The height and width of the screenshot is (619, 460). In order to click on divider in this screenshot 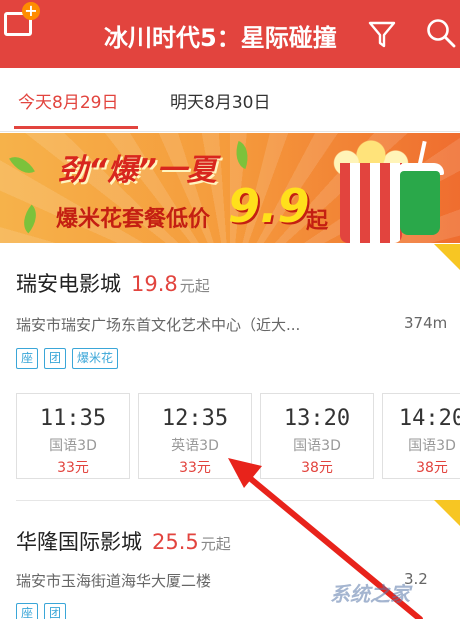, I will do `click(238, 500)`.